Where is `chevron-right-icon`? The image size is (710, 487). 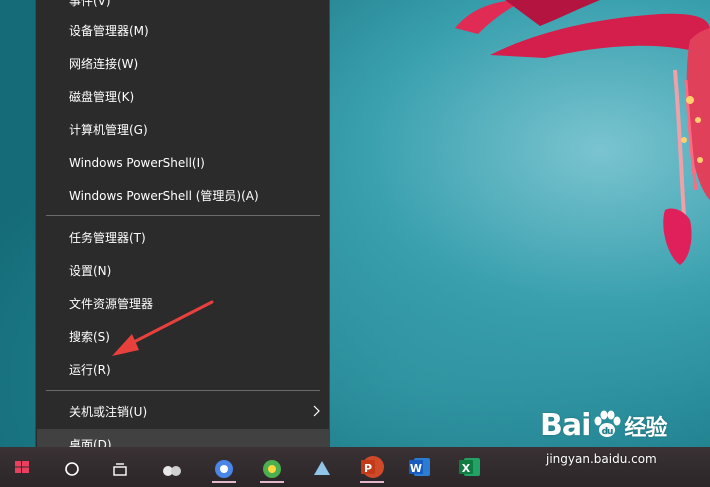
chevron-right-icon is located at coordinates (316, 411).